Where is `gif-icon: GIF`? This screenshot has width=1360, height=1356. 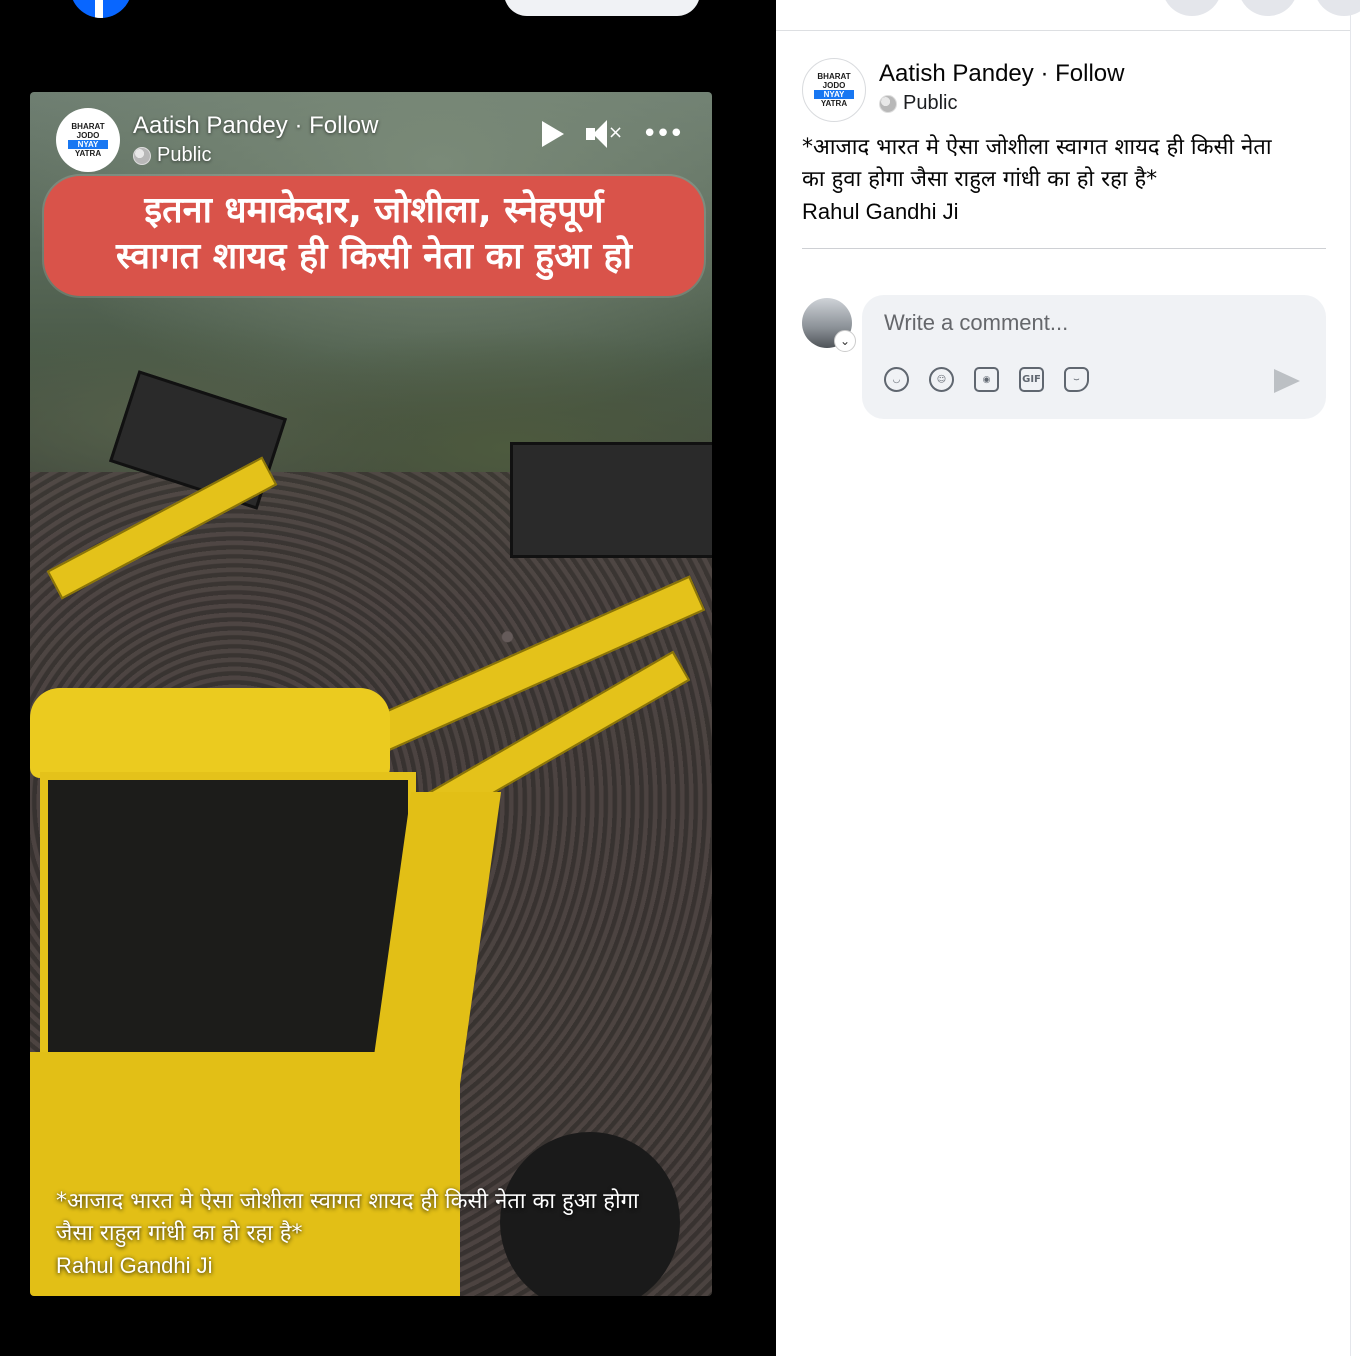
gif-icon: GIF is located at coordinates (1031, 379).